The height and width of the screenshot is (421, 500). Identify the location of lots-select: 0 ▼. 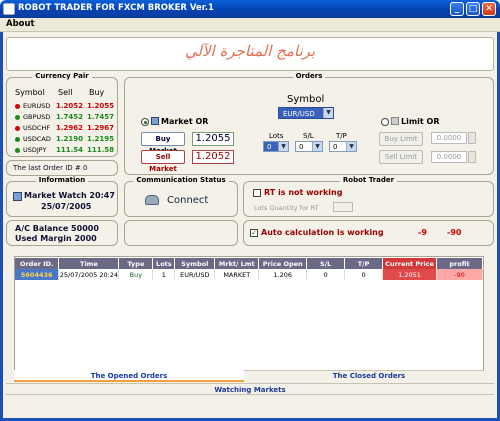
(276, 146).